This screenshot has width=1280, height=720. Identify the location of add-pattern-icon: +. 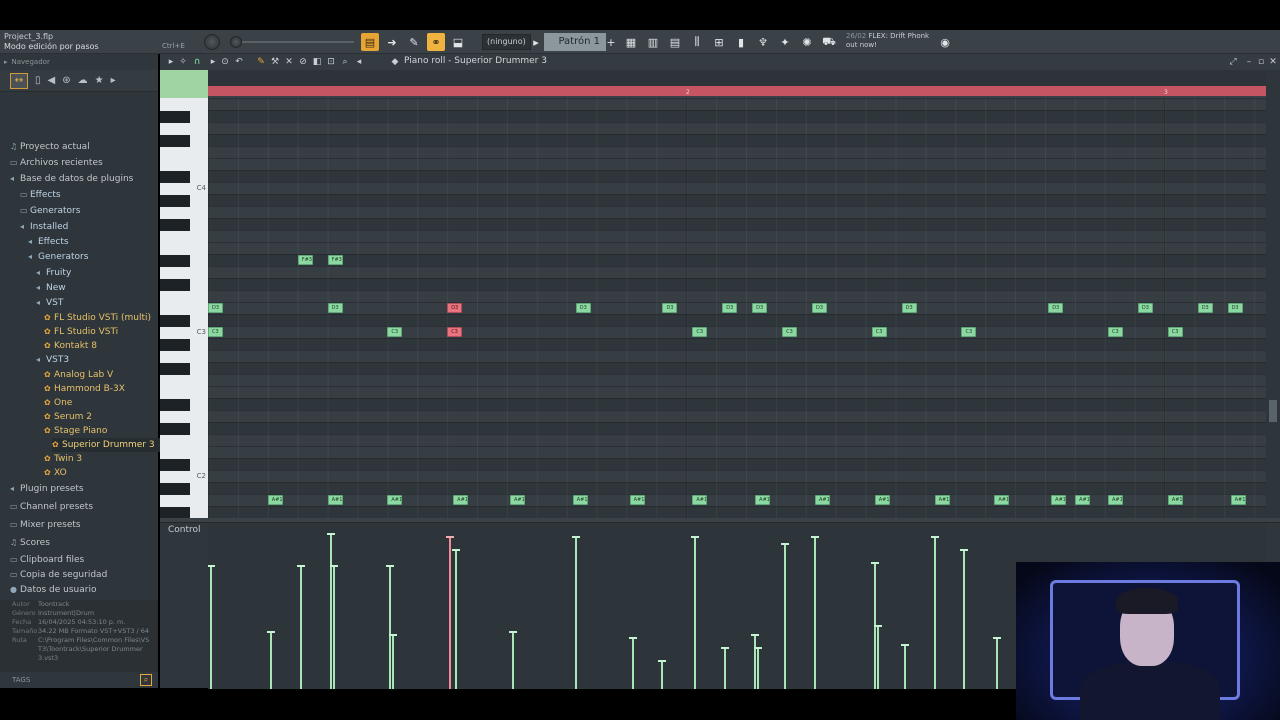
(611, 42).